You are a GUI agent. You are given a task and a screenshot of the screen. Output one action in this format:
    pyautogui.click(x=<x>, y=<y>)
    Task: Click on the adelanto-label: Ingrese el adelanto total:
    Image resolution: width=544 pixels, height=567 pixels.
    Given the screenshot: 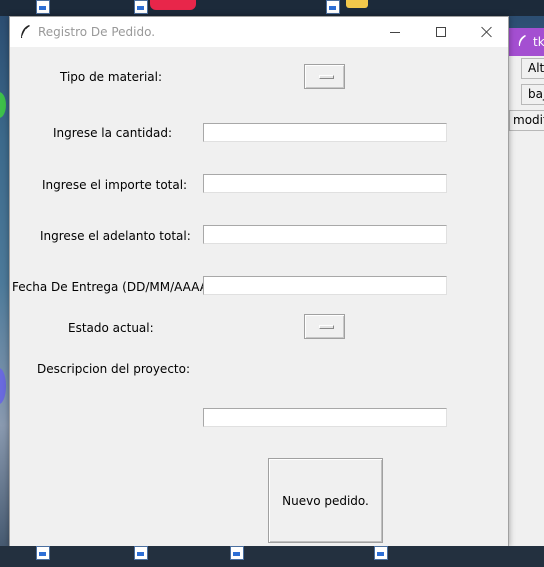 What is the action you would take?
    pyautogui.click(x=115, y=236)
    